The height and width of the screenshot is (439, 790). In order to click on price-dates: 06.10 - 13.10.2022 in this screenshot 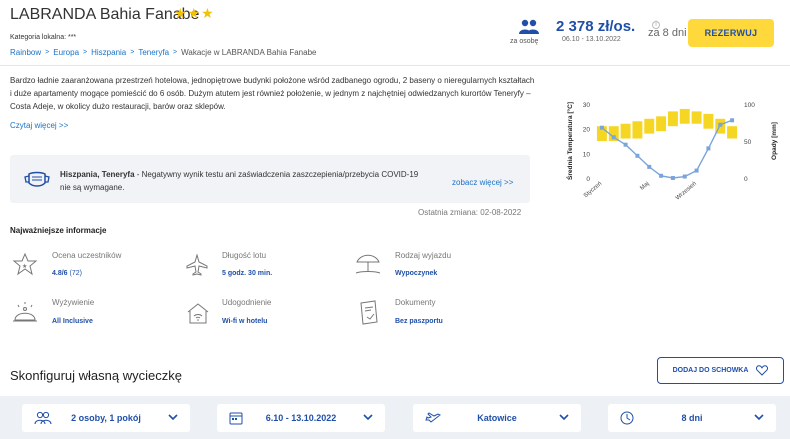, I will do `click(591, 39)`.